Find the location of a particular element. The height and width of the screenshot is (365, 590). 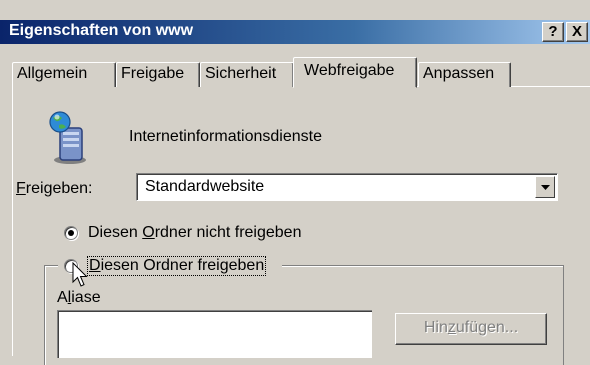

tab-sicherheit: Sicherheit is located at coordinates (247, 74).